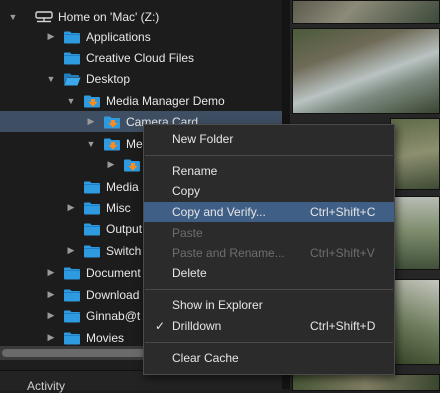  Describe the element at coordinates (342, 253) in the screenshot. I see `menu-item-shortcut: Ctrl+Shift+V` at that location.